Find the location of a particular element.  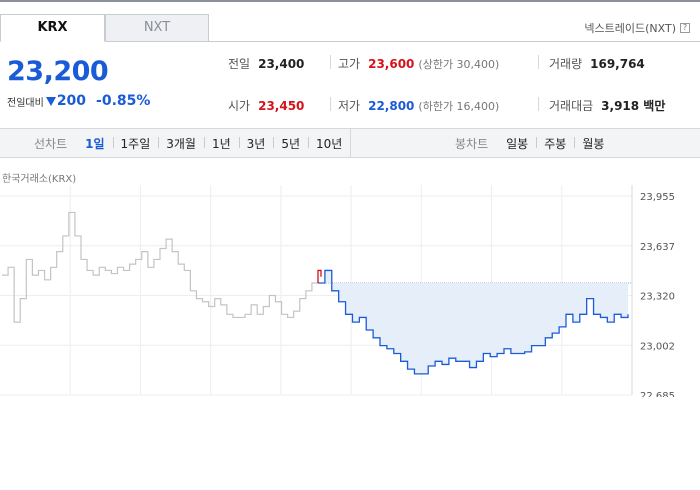

current-price: 23,200 is located at coordinates (58, 71).